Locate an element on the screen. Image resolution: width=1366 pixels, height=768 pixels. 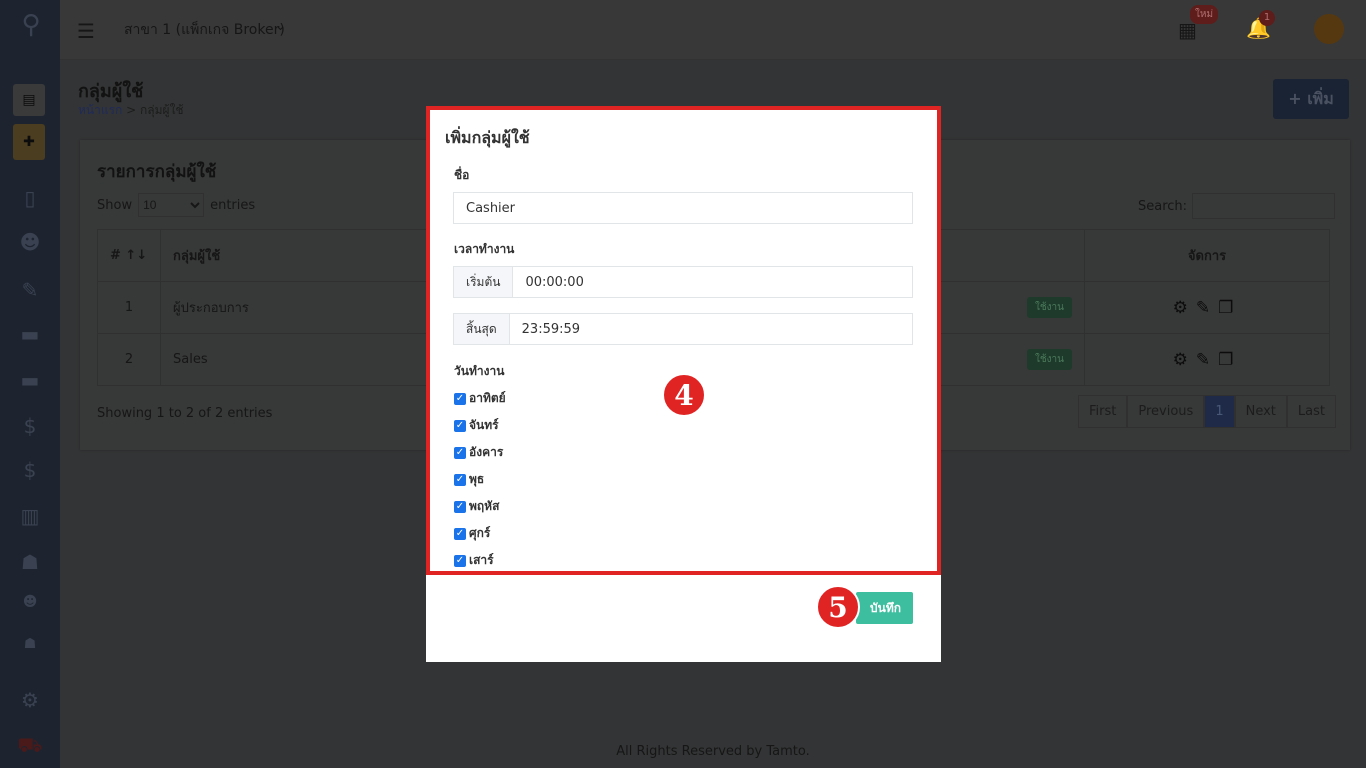
day-label: อาทิตย์ is located at coordinates (487, 398).